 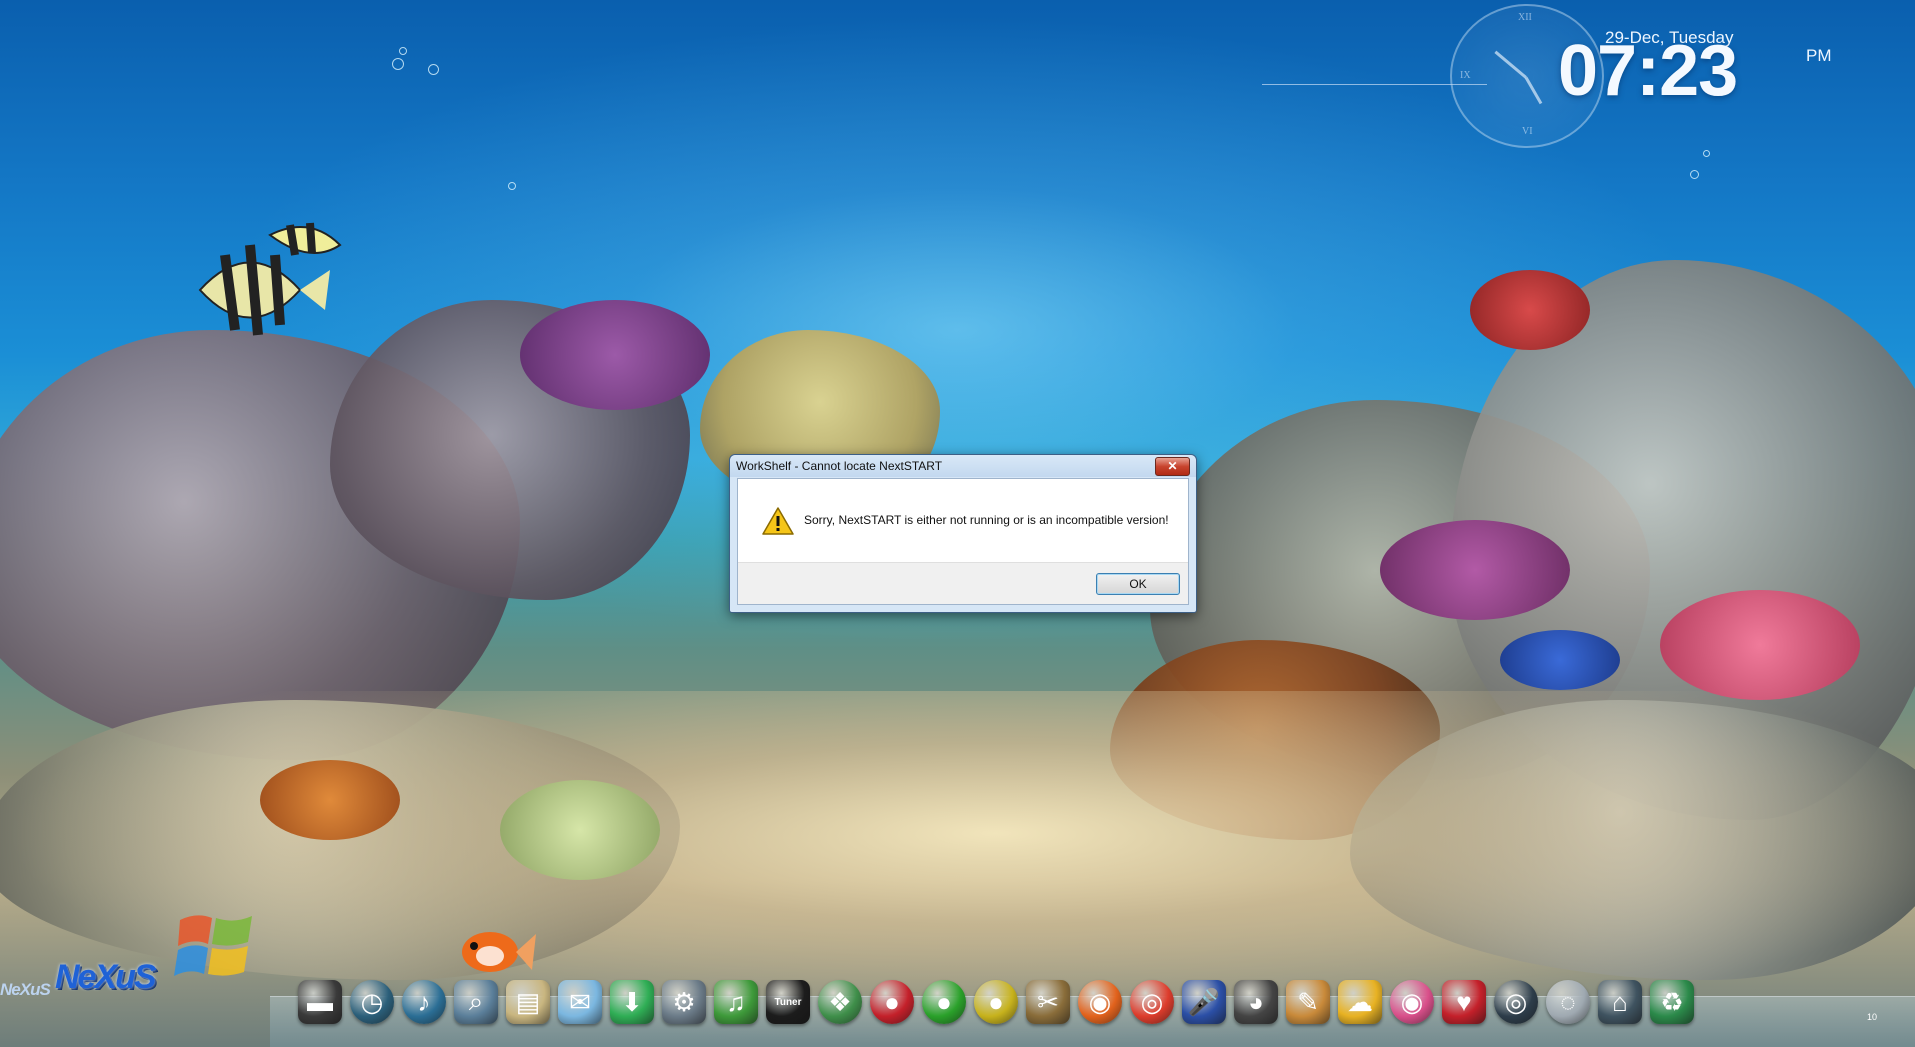 I want to click on red-orb-icon: ●, so click(x=892, y=1002).